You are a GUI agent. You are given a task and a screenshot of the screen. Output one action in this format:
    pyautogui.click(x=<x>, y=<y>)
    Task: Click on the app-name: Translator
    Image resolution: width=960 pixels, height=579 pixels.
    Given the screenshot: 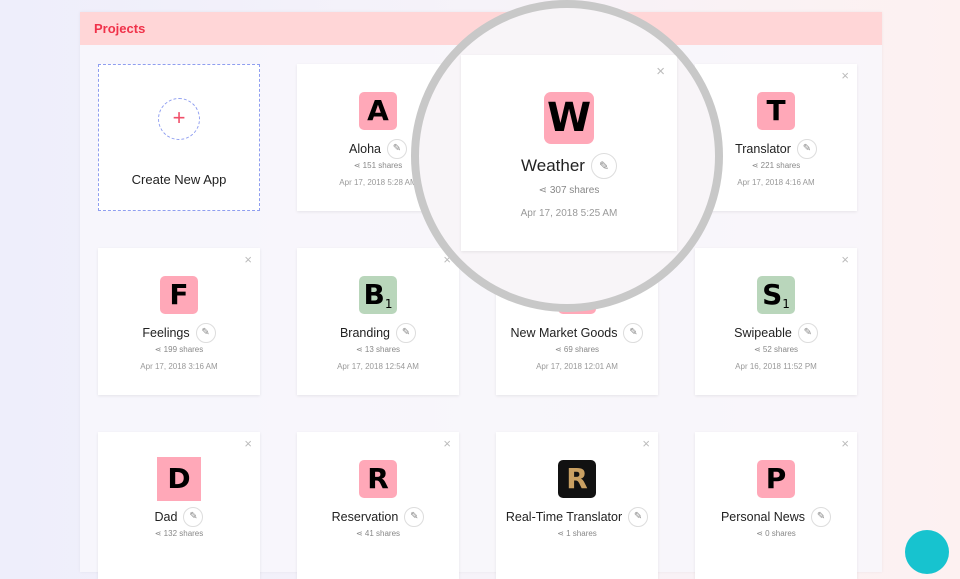 What is the action you would take?
    pyautogui.click(x=763, y=149)
    